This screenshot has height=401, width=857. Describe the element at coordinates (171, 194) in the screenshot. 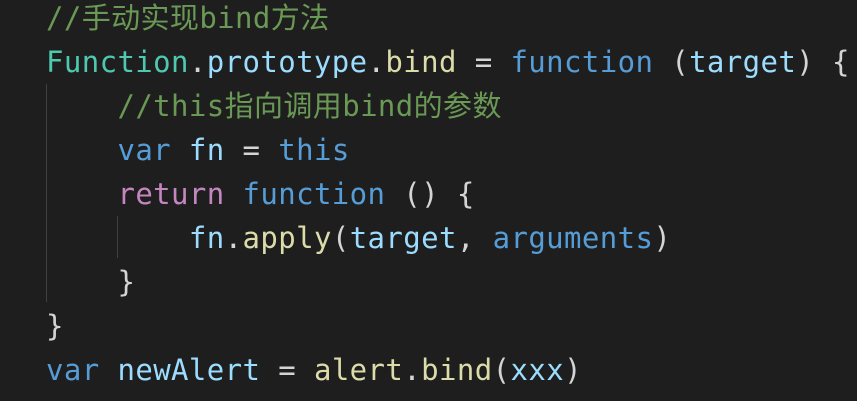

I see `code-token-control: return` at that location.